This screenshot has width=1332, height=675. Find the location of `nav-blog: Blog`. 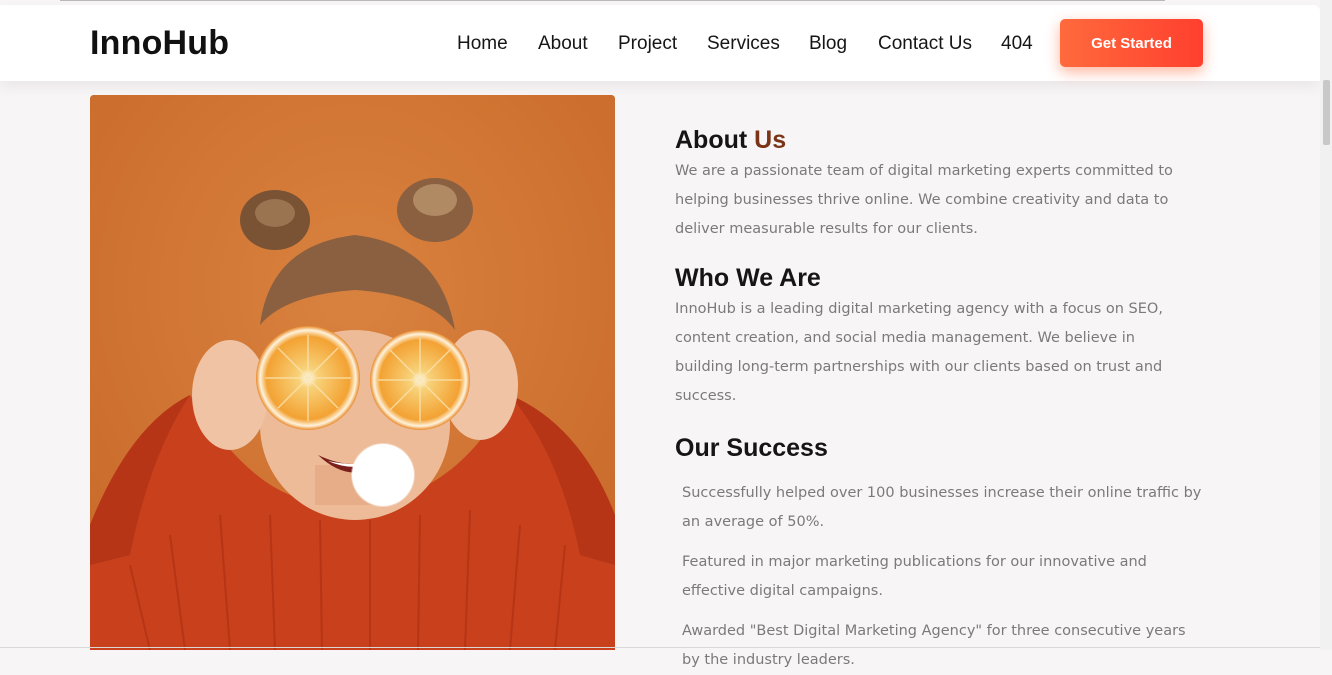

nav-blog: Blog is located at coordinates (828, 44).